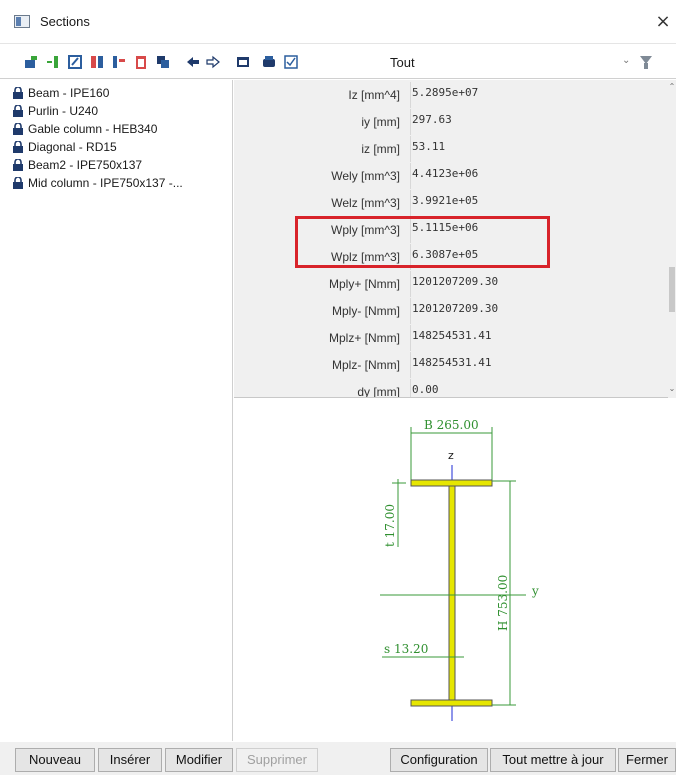 Image resolution: width=676 pixels, height=775 pixels. I want to click on undo-icon, so click(193, 62).